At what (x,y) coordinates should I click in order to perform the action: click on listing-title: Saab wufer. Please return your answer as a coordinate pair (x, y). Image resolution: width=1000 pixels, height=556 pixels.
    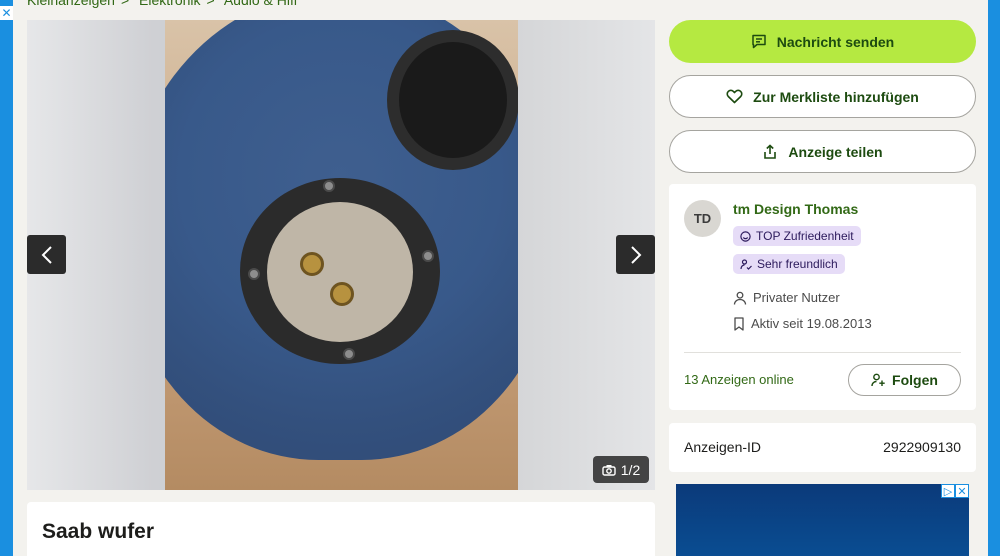
    Looking at the image, I should click on (98, 531).